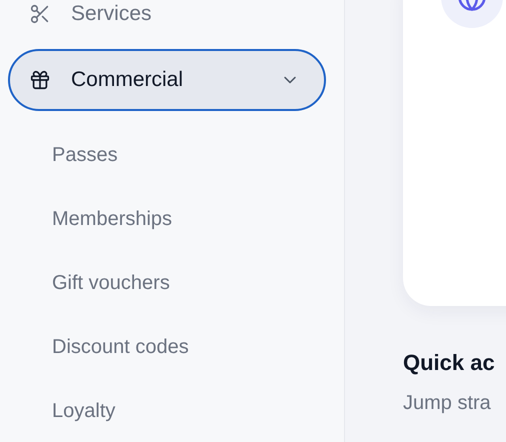 This screenshot has width=506, height=442. I want to click on submenu-item: Passes, so click(85, 155).